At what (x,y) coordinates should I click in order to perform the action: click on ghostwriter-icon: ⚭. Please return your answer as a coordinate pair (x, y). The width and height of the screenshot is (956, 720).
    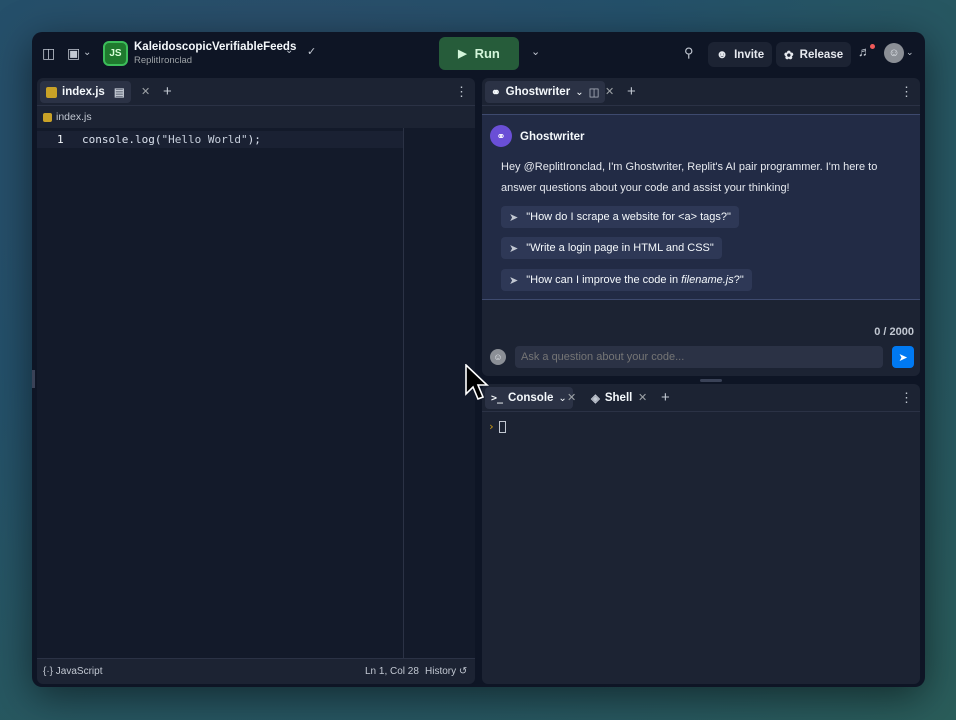
    Looking at the image, I should click on (496, 93).